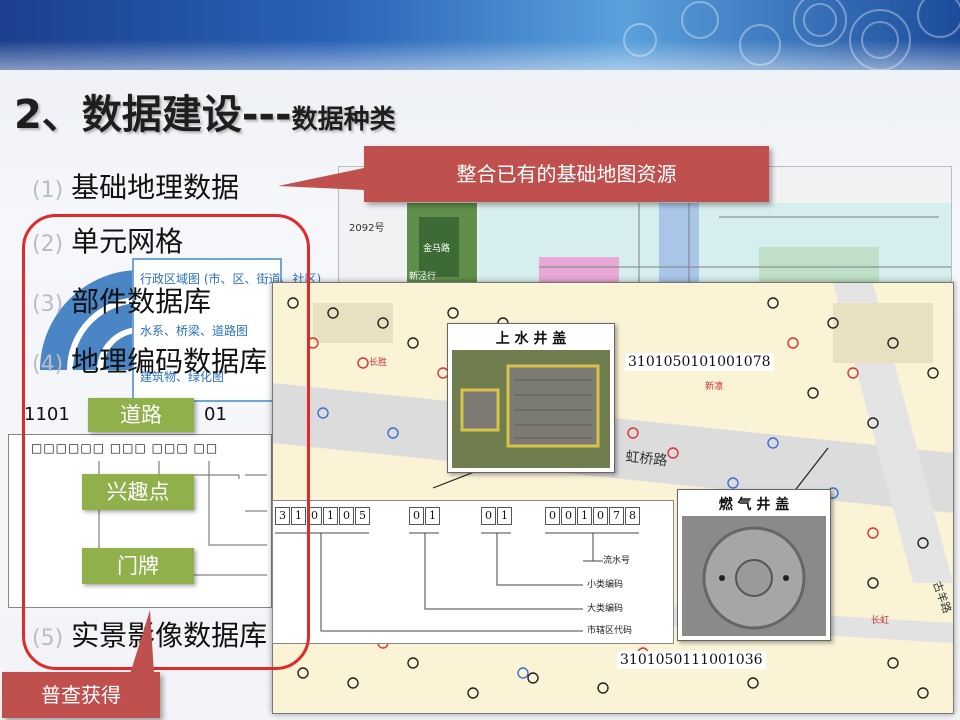 This screenshot has height=720, width=960. I want to click on map-label-jinma: 金马路, so click(436, 248).